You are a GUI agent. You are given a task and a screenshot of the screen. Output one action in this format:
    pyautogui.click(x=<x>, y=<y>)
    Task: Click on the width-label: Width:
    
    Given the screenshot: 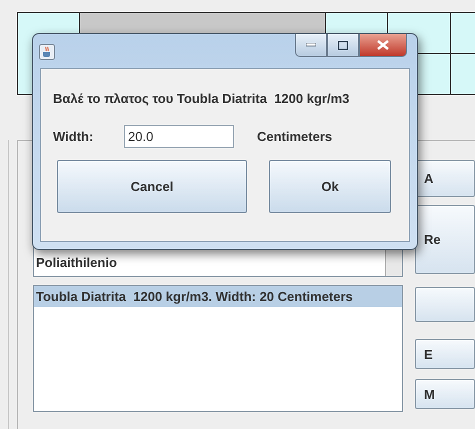 What is the action you would take?
    pyautogui.click(x=73, y=136)
    